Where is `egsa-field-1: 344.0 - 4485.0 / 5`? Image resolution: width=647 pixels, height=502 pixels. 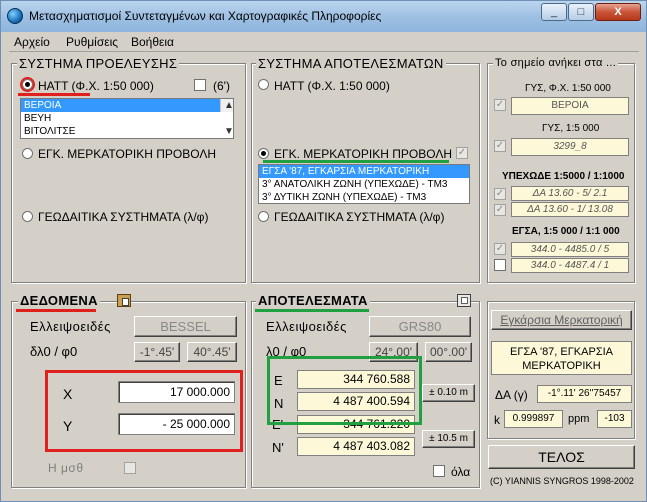 egsa-field-1: 344.0 - 4485.0 / 5 is located at coordinates (570, 249).